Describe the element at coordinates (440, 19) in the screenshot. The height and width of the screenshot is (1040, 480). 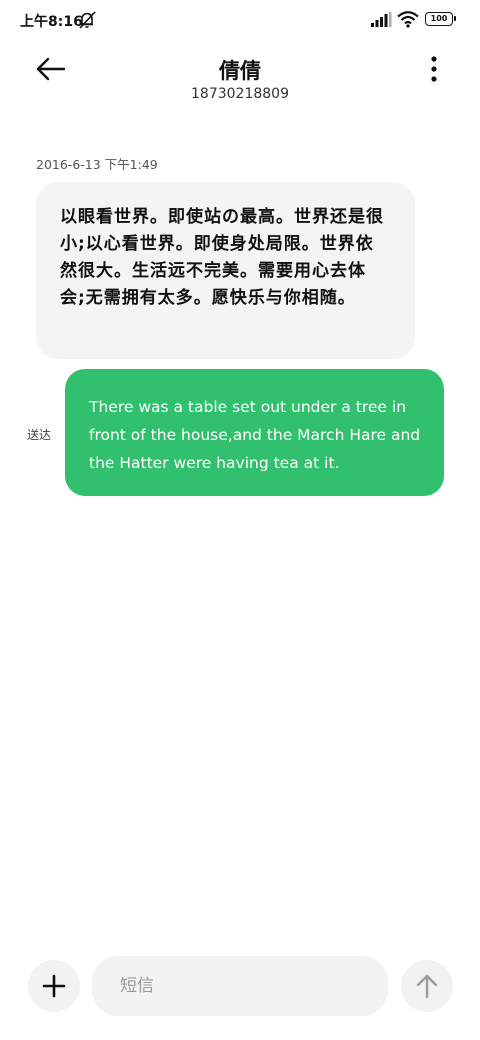
I see `battery-icon: 100` at that location.